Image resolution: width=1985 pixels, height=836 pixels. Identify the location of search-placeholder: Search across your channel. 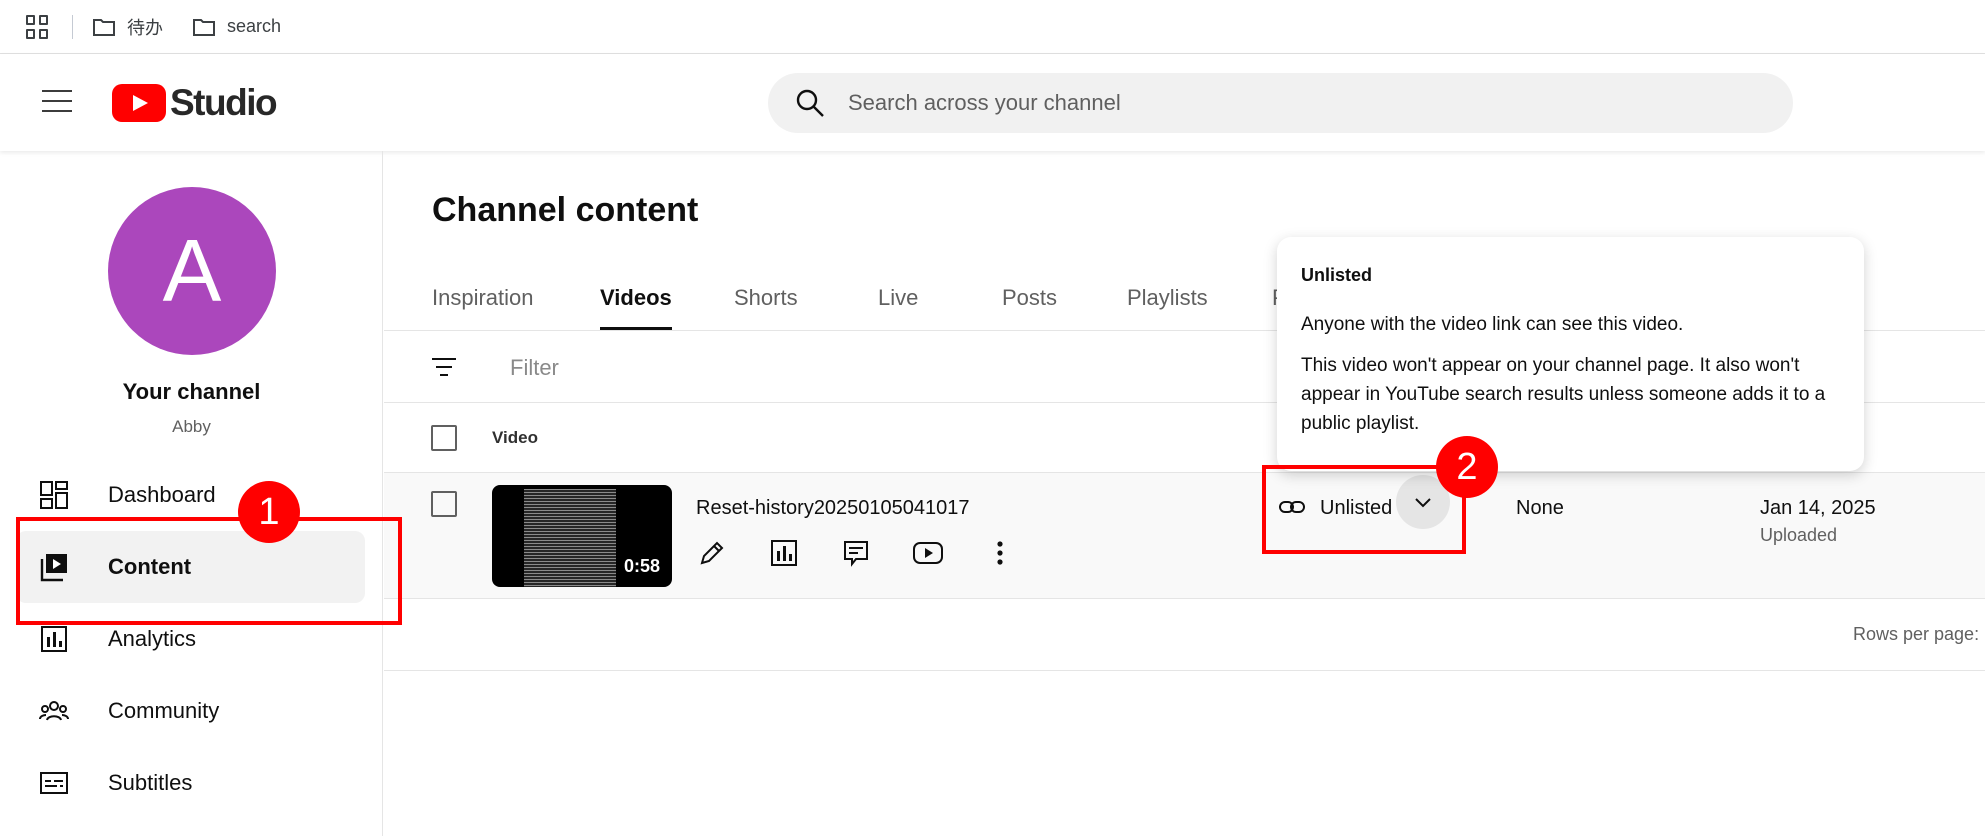
(984, 102).